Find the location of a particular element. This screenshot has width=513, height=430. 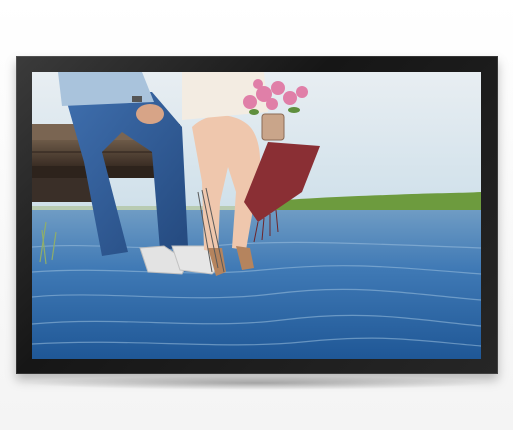

wristwatch is located at coordinates (137, 99).